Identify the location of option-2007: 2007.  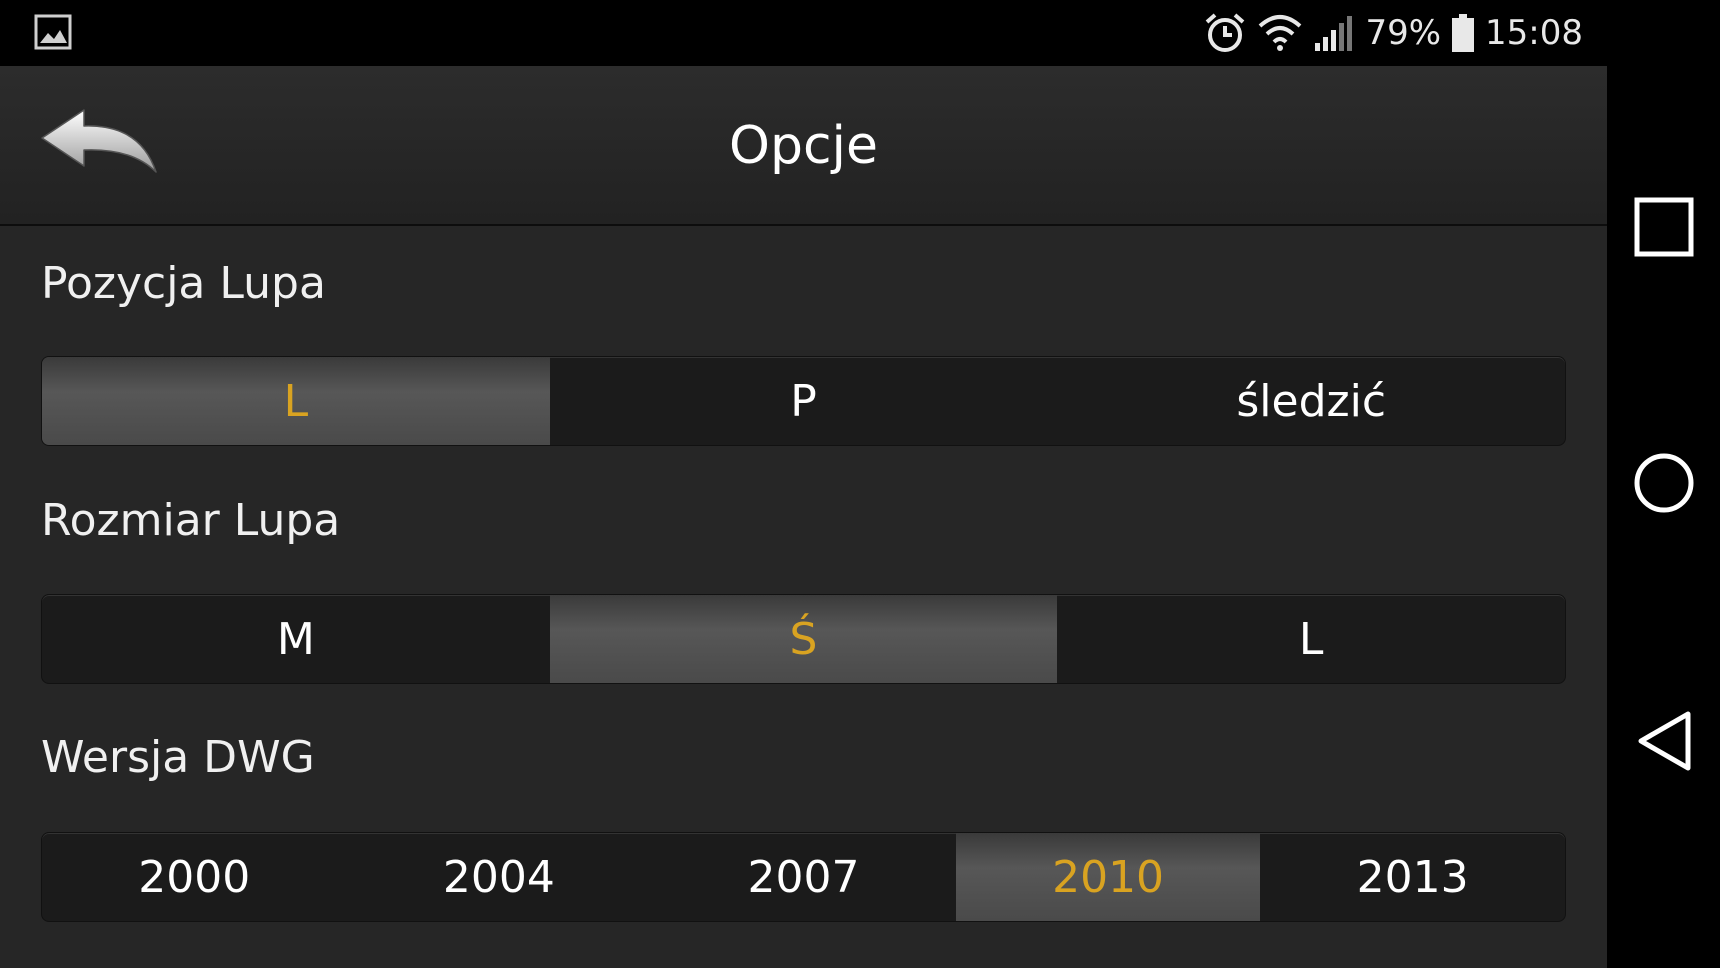
(803, 877).